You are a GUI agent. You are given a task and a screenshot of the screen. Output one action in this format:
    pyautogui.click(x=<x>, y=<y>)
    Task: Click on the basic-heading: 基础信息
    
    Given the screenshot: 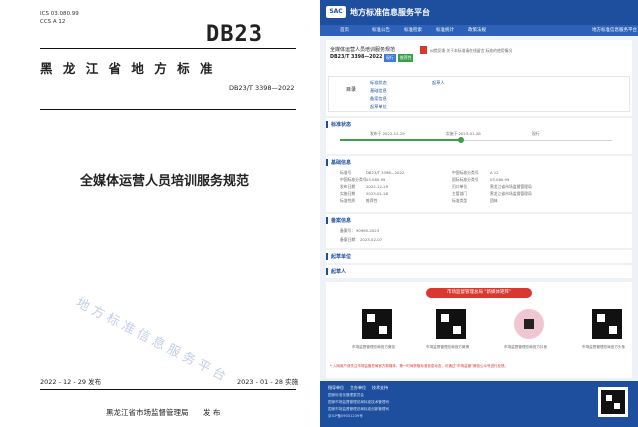 What is the action you would take?
    pyautogui.click(x=341, y=163)
    